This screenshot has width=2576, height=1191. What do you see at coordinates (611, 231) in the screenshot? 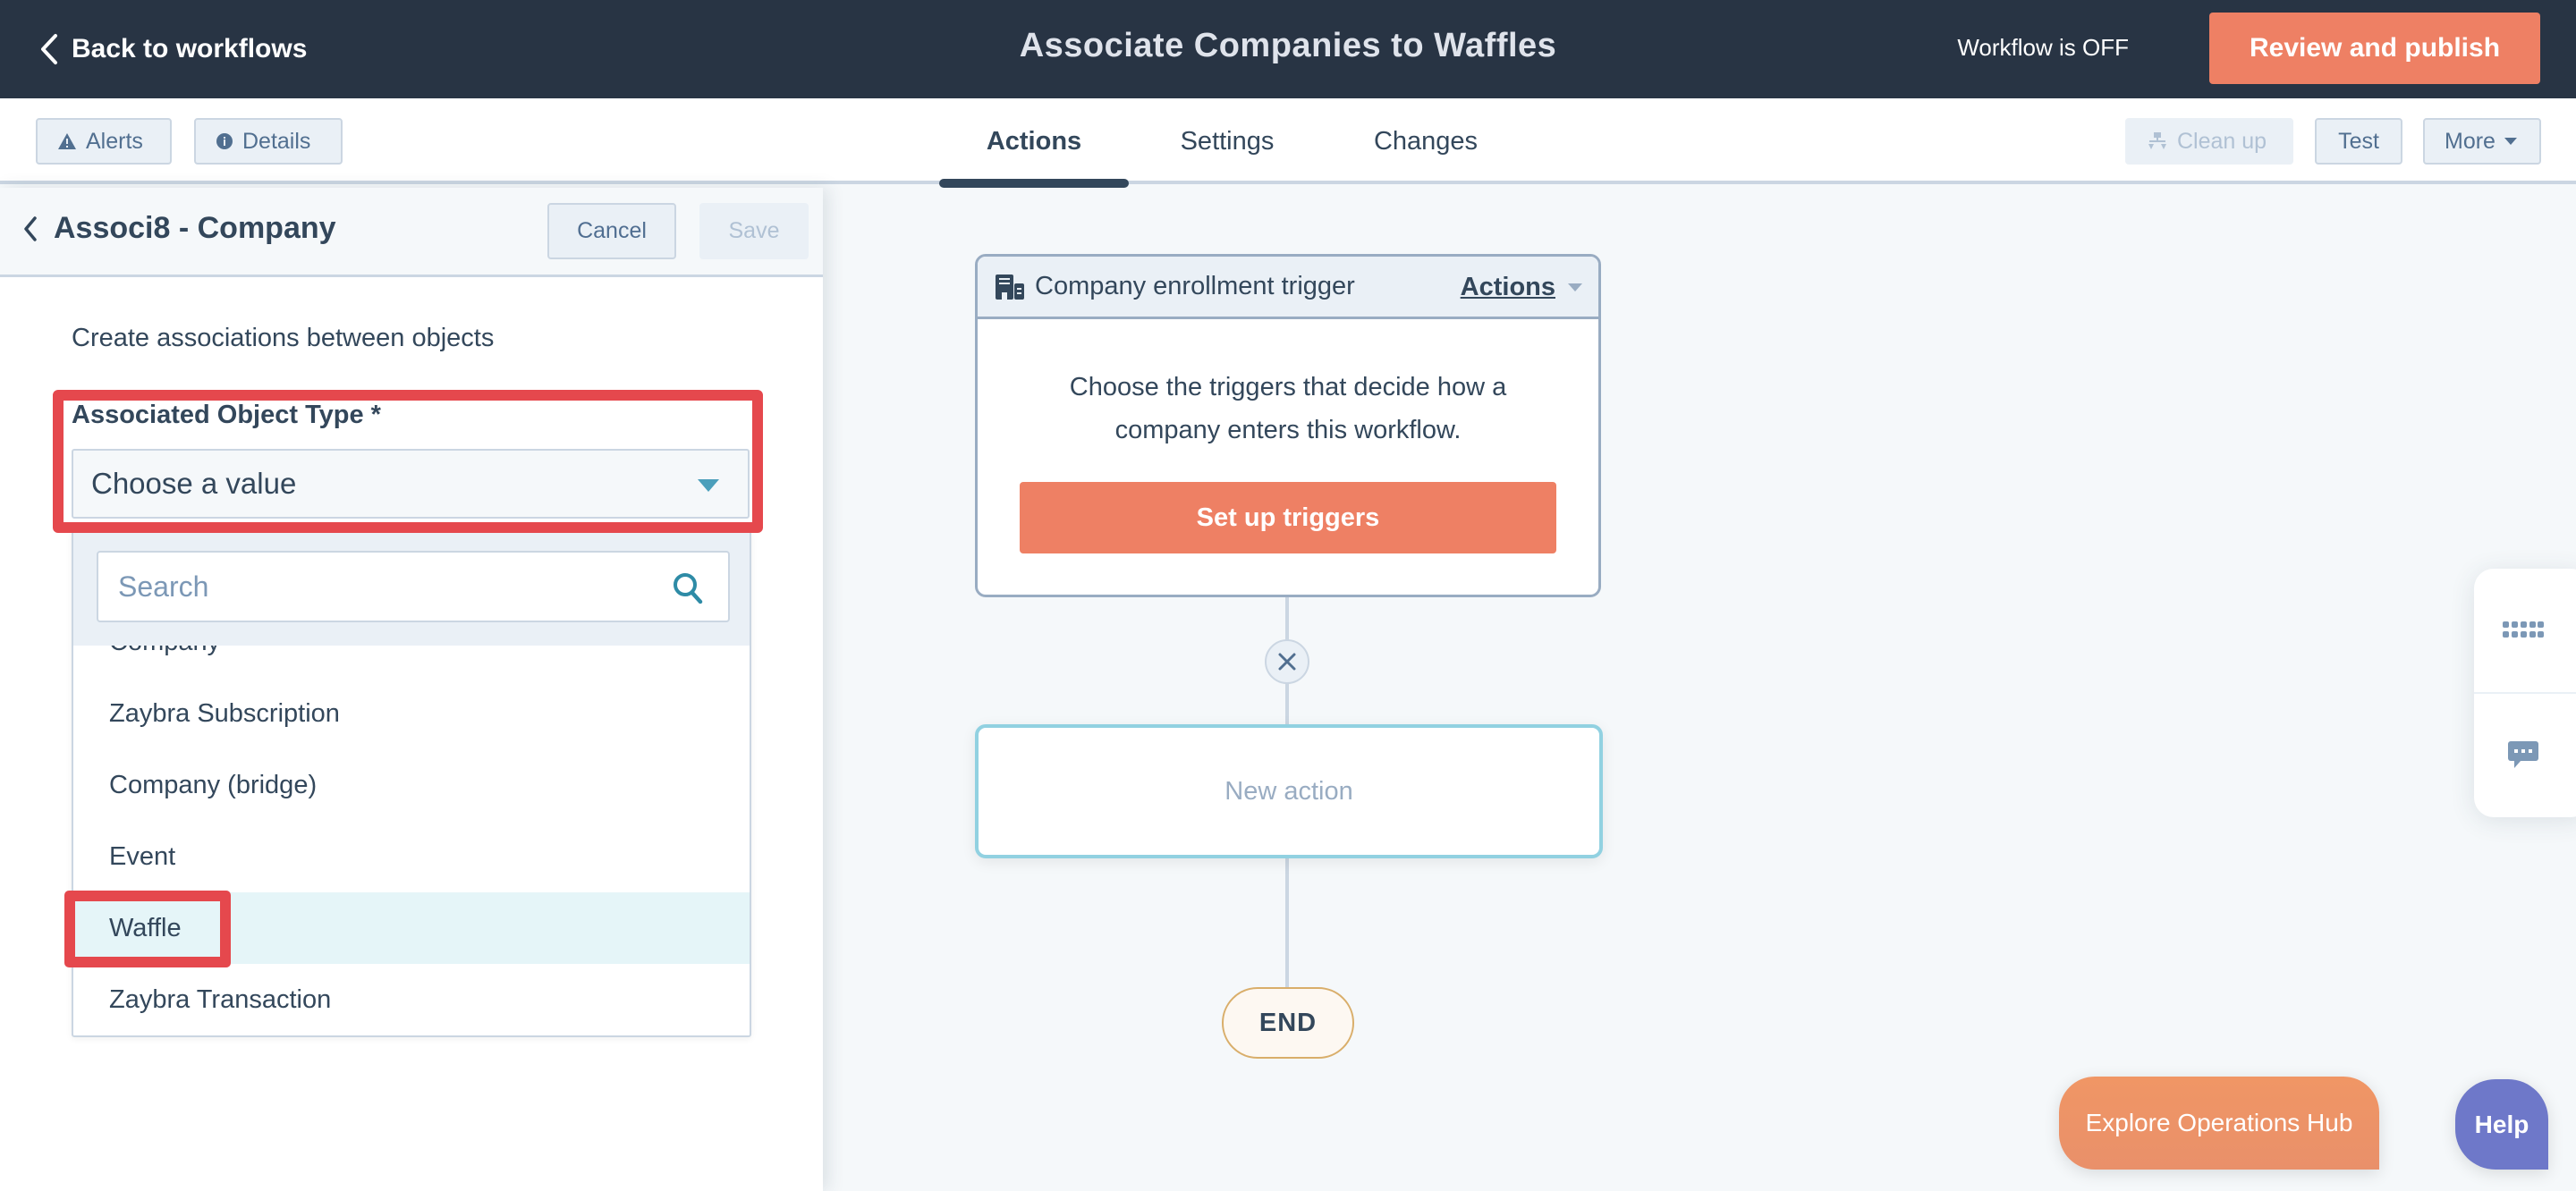
I see `cancel-button: Cancel` at bounding box center [611, 231].